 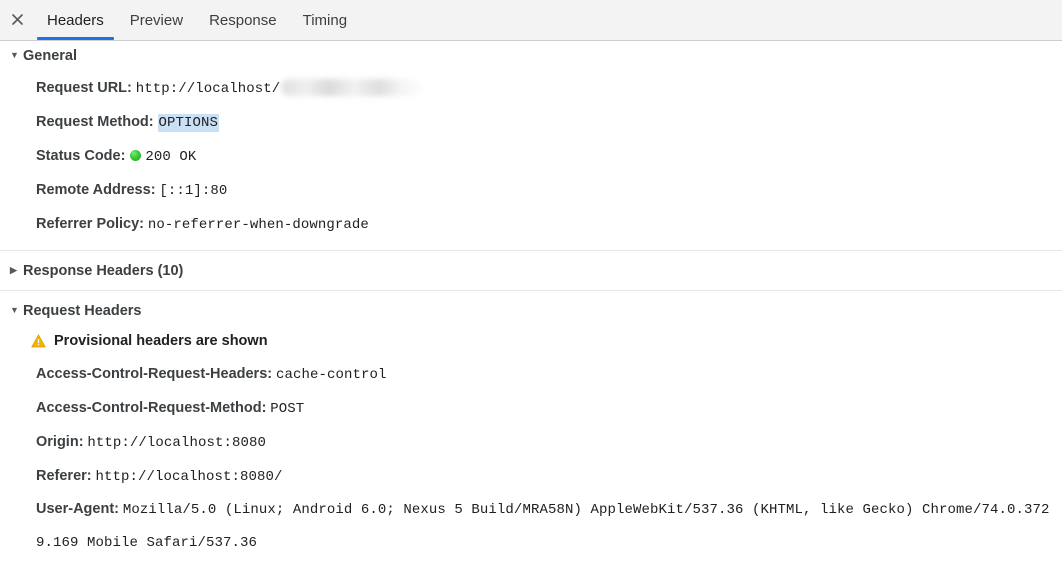 I want to click on user-agent-label: User-Agent:, so click(x=77, y=509).